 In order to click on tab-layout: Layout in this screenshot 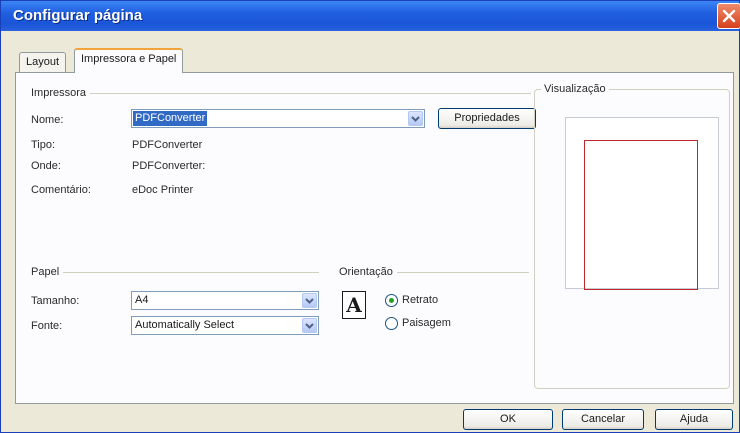, I will do `click(43, 62)`.